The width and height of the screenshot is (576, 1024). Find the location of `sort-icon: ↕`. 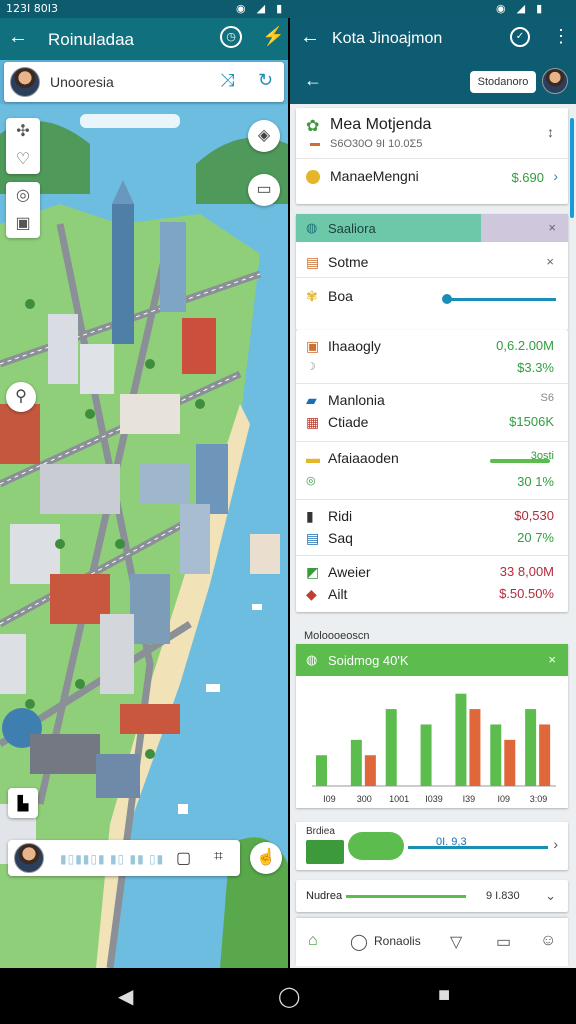

sort-icon: ↕ is located at coordinates (550, 132).